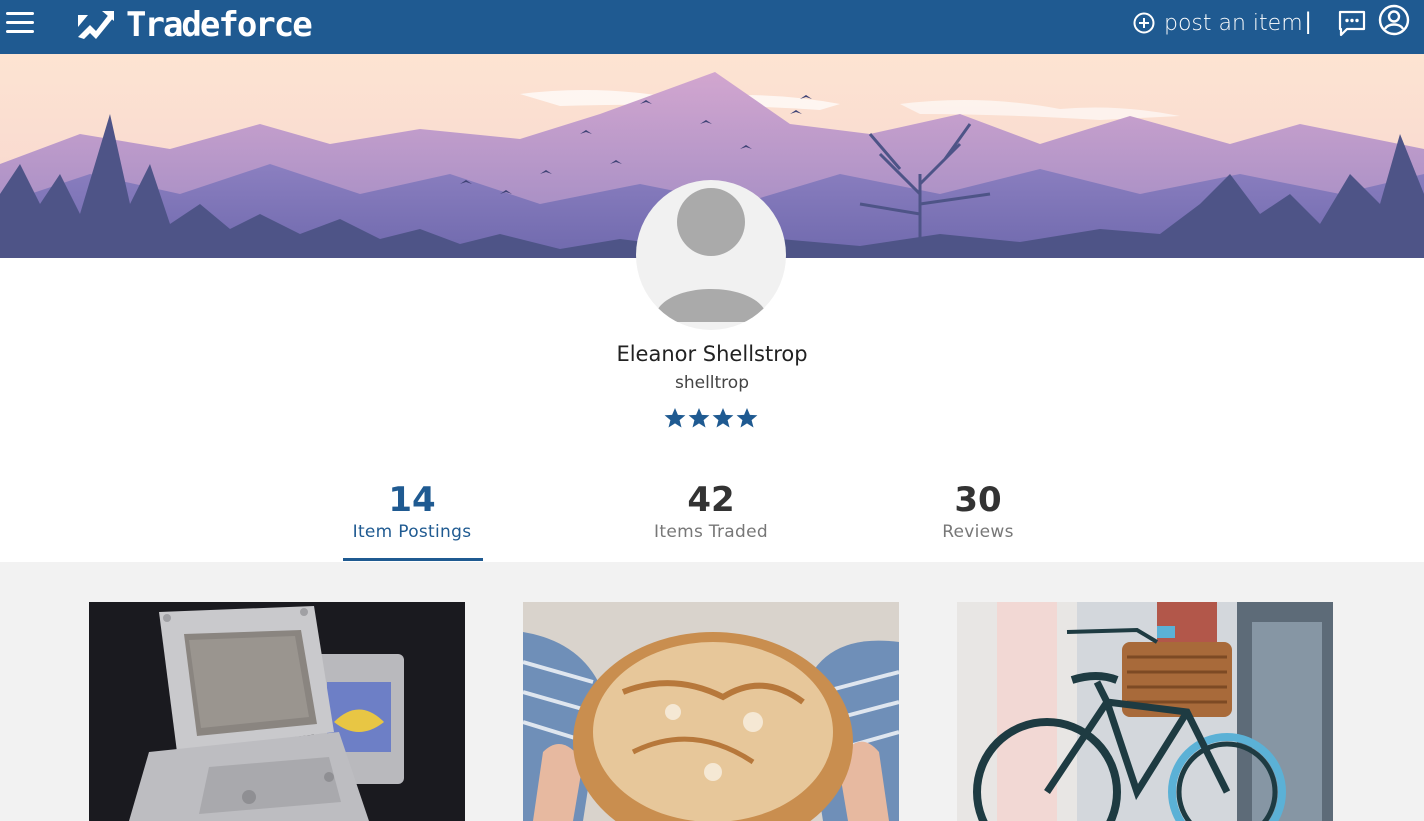 This screenshot has height=821, width=1424. I want to click on item-card-bread, so click(711, 711).